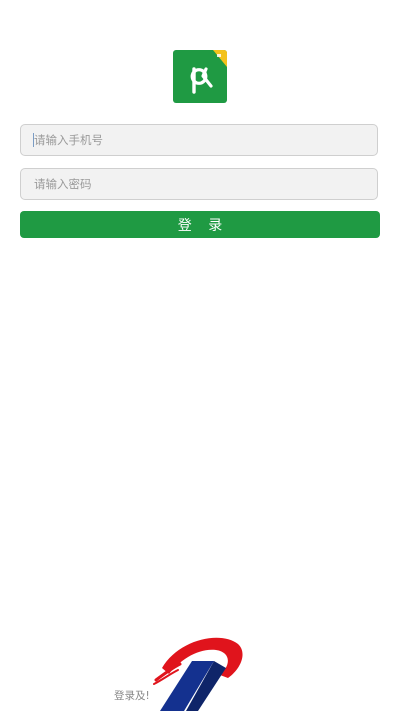 The width and height of the screenshot is (400, 715). What do you see at coordinates (132, 696) in the screenshot?
I see `footer-text: 登录及!` at bounding box center [132, 696].